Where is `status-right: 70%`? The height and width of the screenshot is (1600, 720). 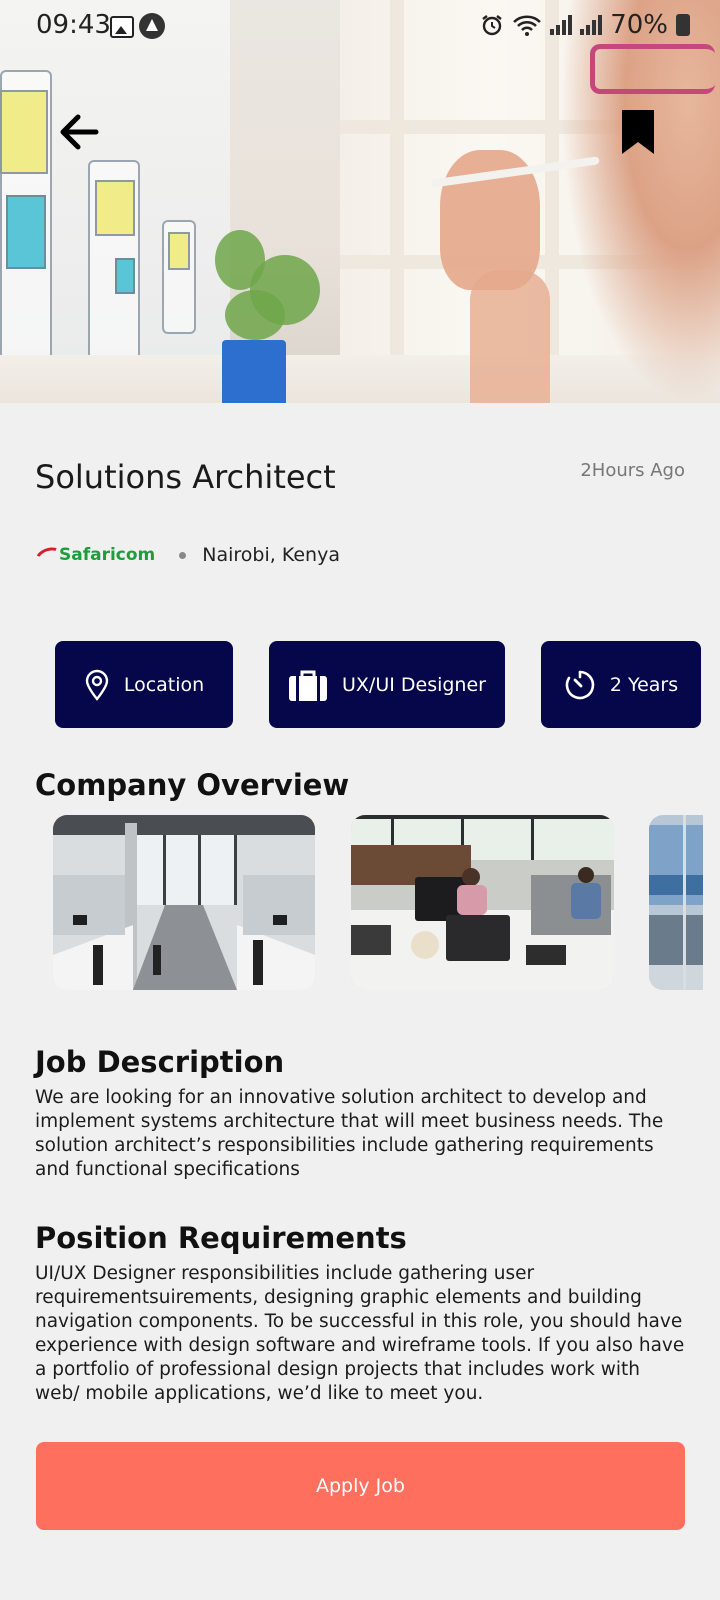 status-right: 70% is located at coordinates (585, 25).